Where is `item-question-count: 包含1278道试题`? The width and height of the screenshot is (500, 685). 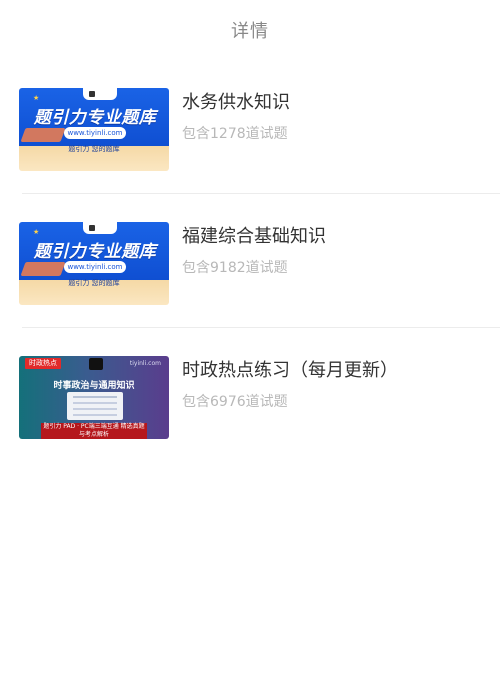
item-question-count: 包含1278道试题 is located at coordinates (235, 134).